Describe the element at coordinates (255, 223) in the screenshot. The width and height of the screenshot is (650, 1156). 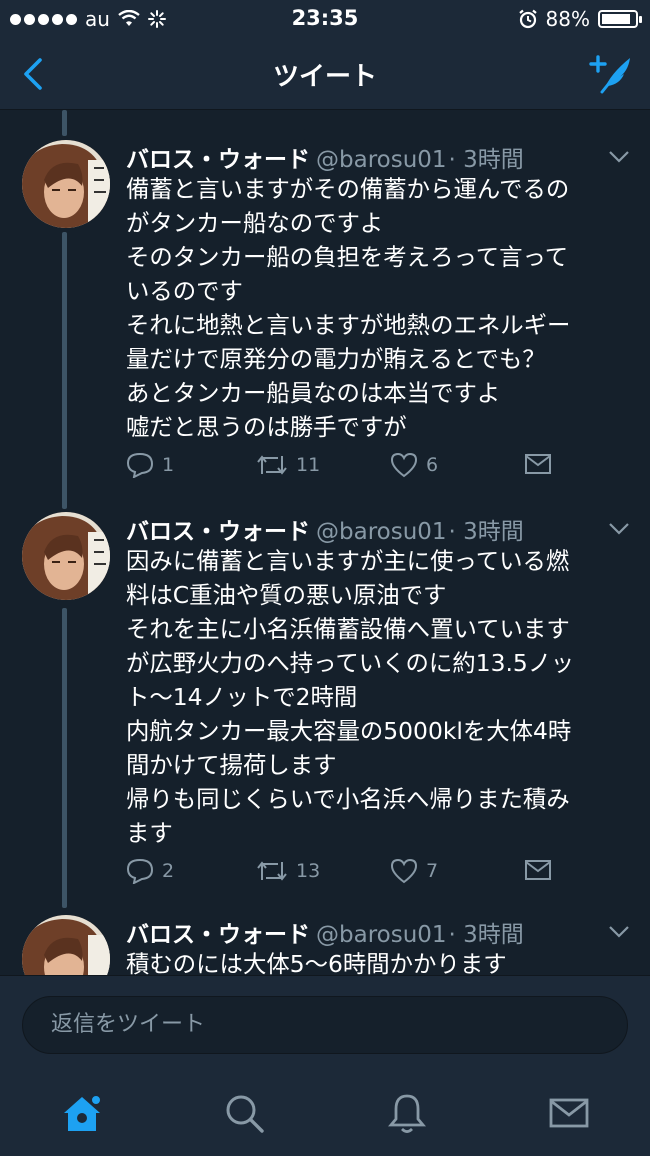
I see `tweet-text-line: がタンカー船なのですよ` at that location.